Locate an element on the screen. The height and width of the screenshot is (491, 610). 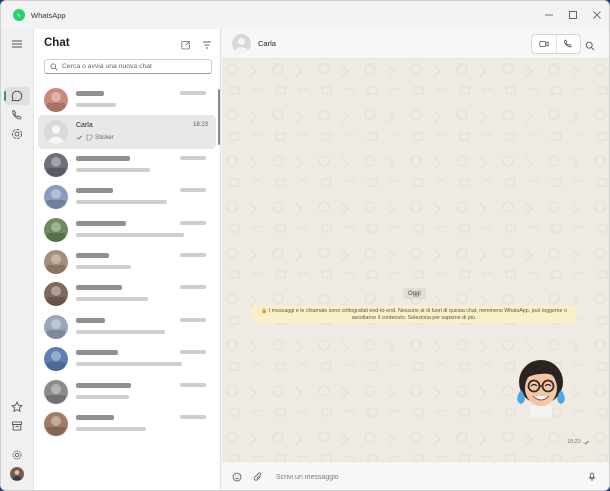
message-composer is located at coordinates (415, 475).